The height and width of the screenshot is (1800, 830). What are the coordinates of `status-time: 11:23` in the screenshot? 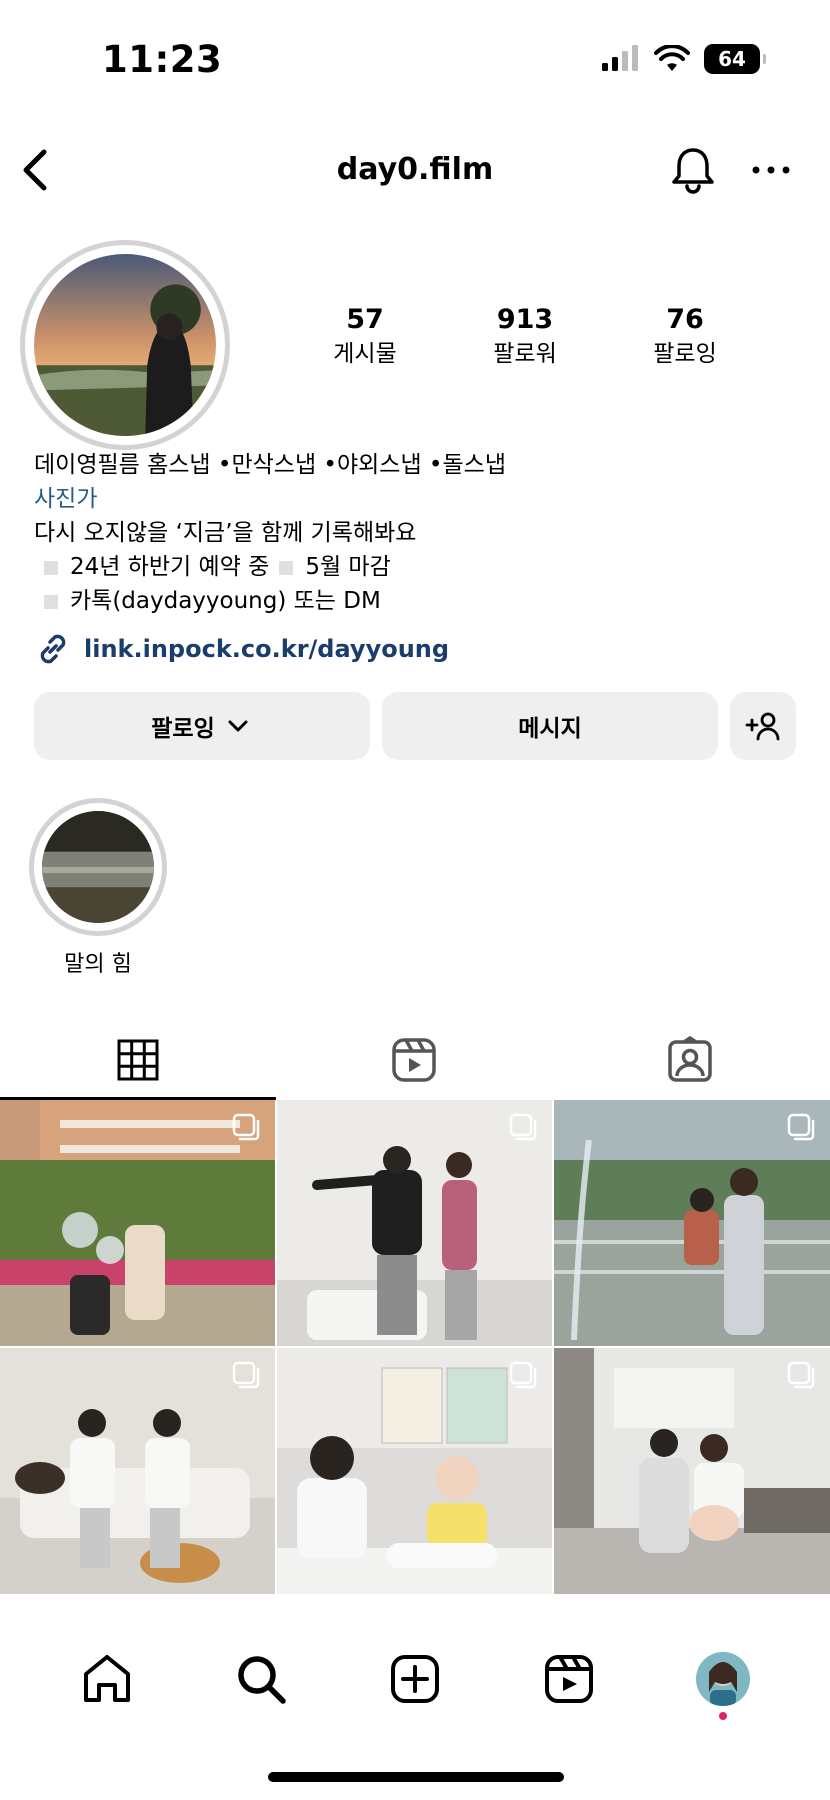 It's located at (162, 59).